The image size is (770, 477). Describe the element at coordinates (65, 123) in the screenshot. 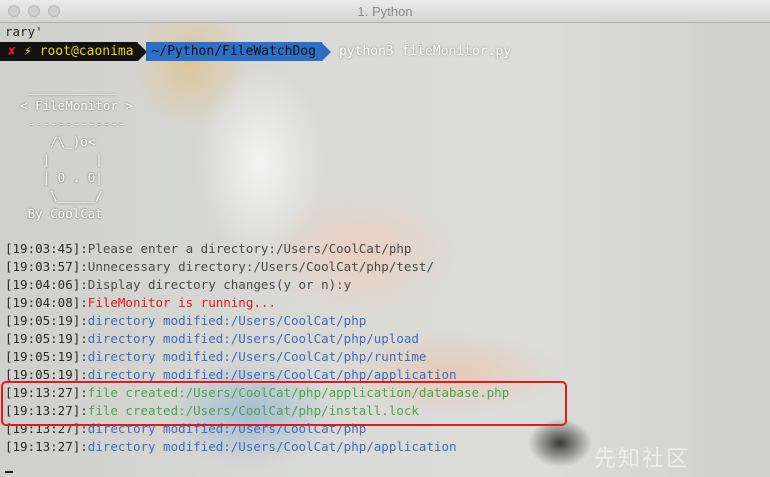

I see `banner-line: -------------` at that location.